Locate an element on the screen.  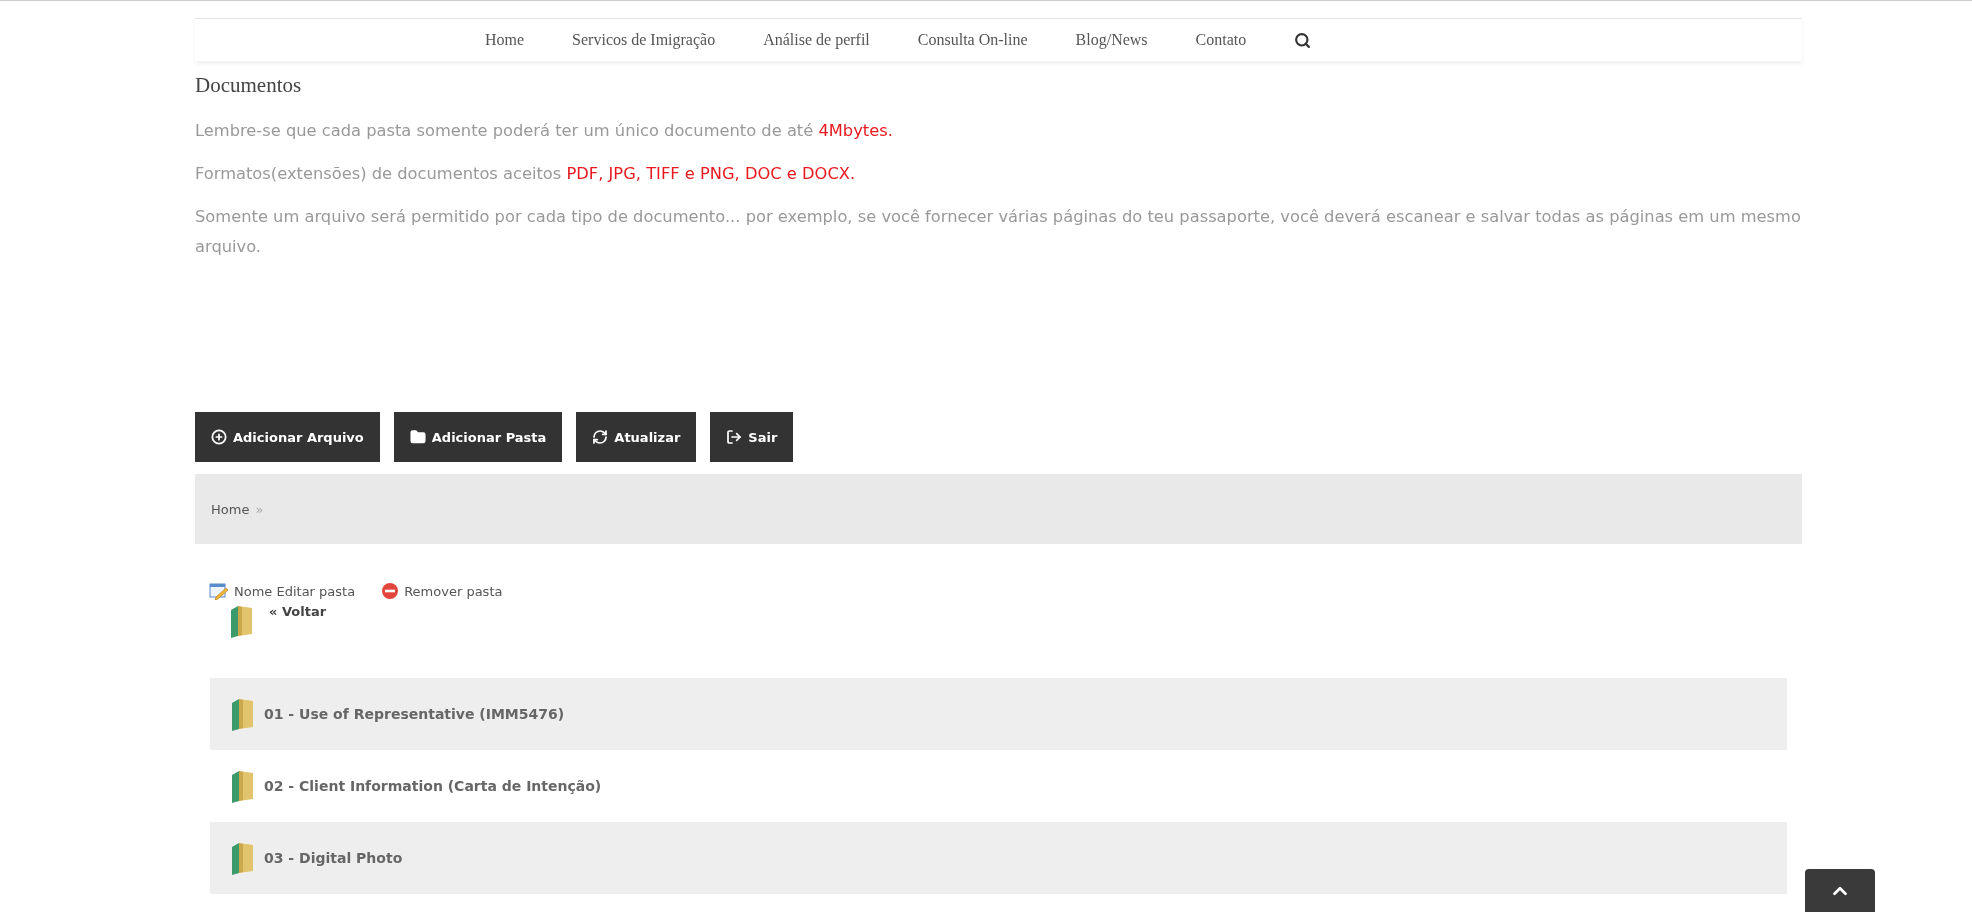
page-title: Documentos is located at coordinates (249, 85).